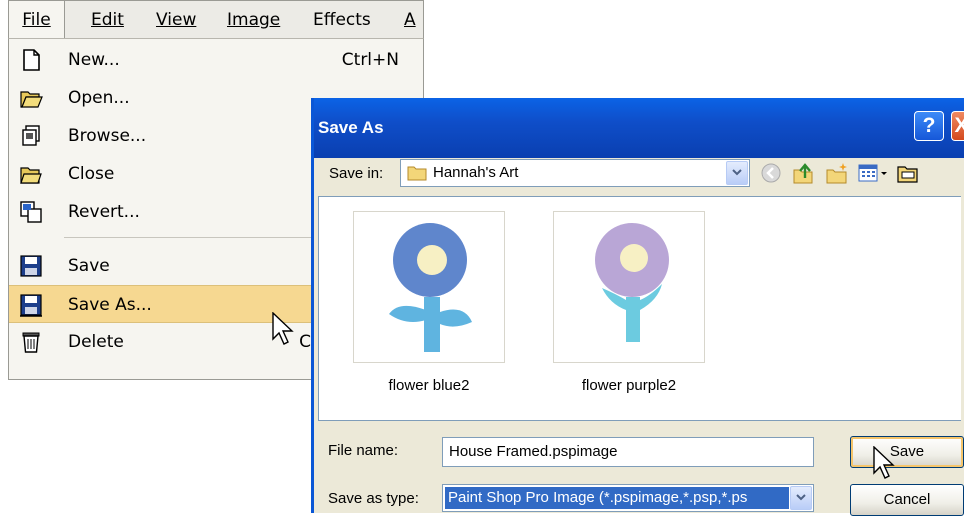 The image size is (964, 516). What do you see at coordinates (96, 342) in the screenshot?
I see `menu-item-label: Delete` at bounding box center [96, 342].